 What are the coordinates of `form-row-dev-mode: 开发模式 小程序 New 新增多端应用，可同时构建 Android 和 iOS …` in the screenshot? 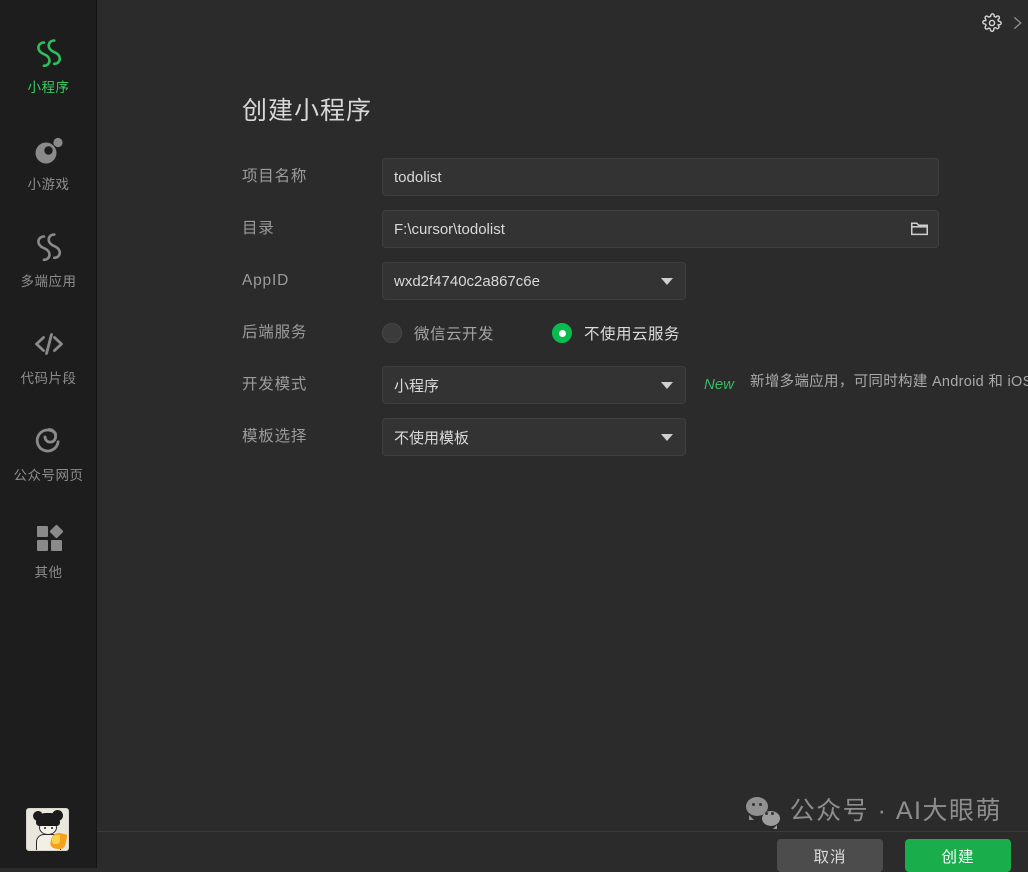 It's located at (635, 385).